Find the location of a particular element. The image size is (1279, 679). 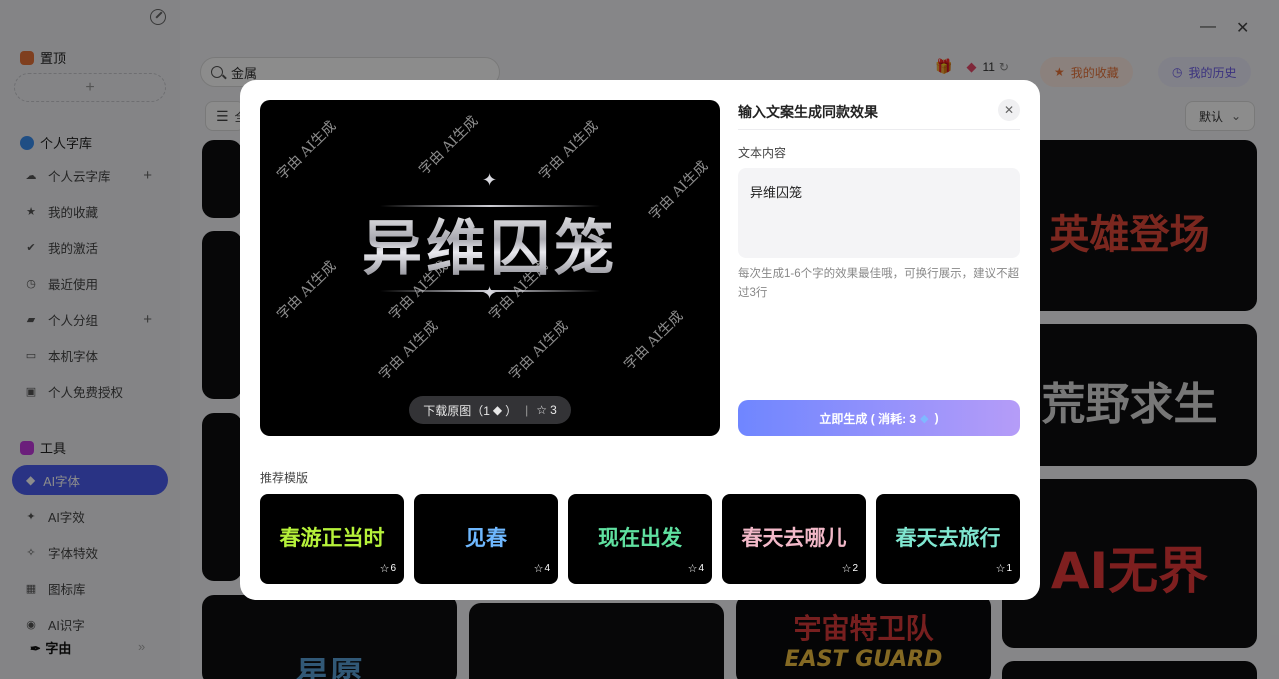

template-text: 春游正当时 is located at coordinates (332, 538).